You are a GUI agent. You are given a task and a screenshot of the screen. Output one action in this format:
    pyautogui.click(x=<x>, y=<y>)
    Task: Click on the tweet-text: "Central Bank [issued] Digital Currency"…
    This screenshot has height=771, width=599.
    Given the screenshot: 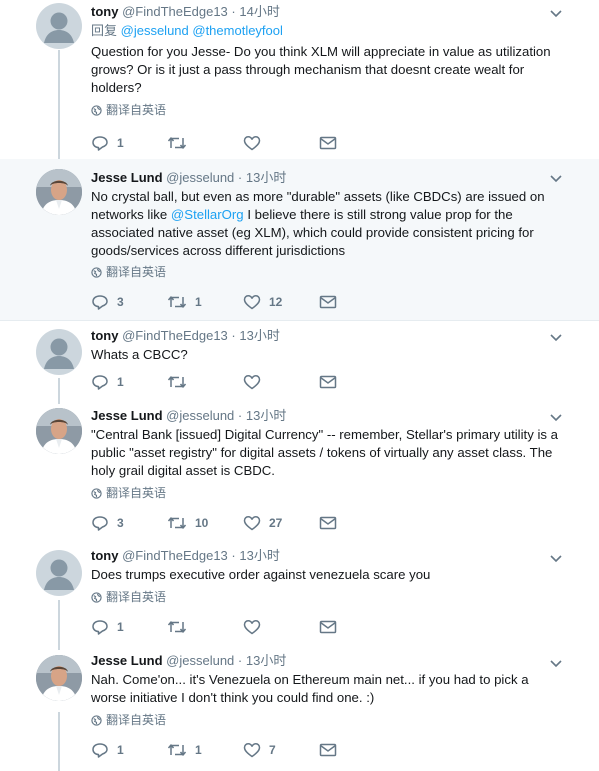 What is the action you would take?
    pyautogui.click(x=324, y=452)
    